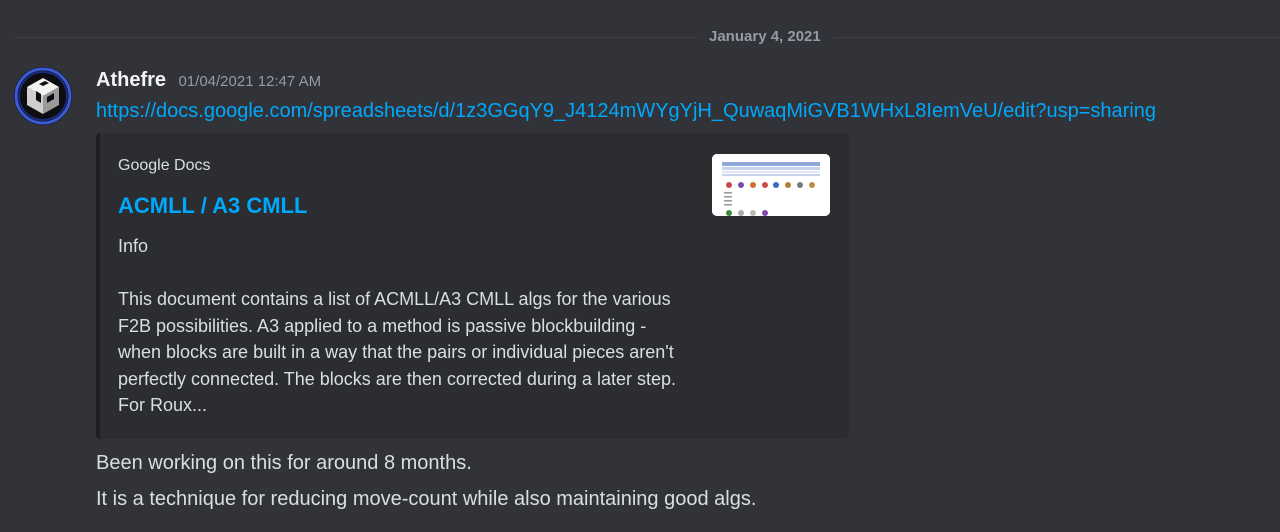  What do you see at coordinates (164, 166) in the screenshot?
I see `embed-provider: Google Docs` at bounding box center [164, 166].